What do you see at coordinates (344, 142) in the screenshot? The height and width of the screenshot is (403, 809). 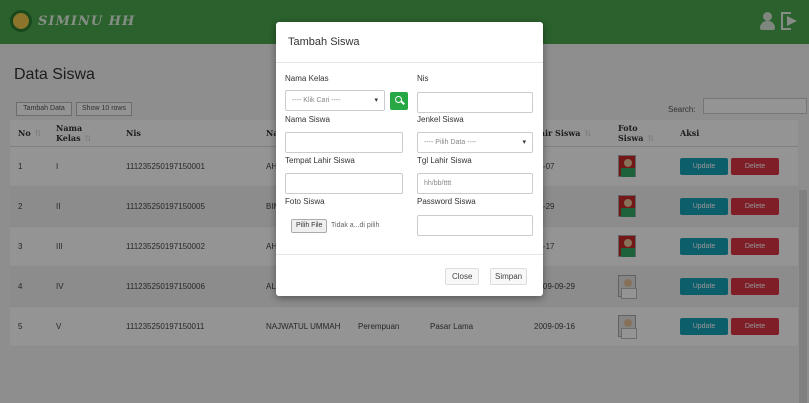 I see `nama-siswa-input` at bounding box center [344, 142].